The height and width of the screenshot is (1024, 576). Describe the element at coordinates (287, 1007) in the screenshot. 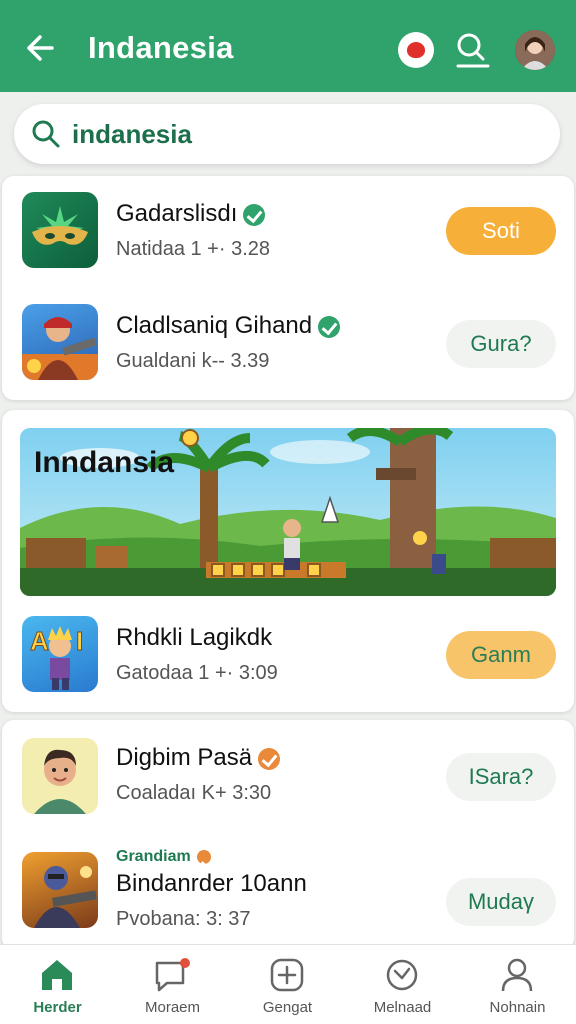

I see `nav-label: Gengat` at that location.